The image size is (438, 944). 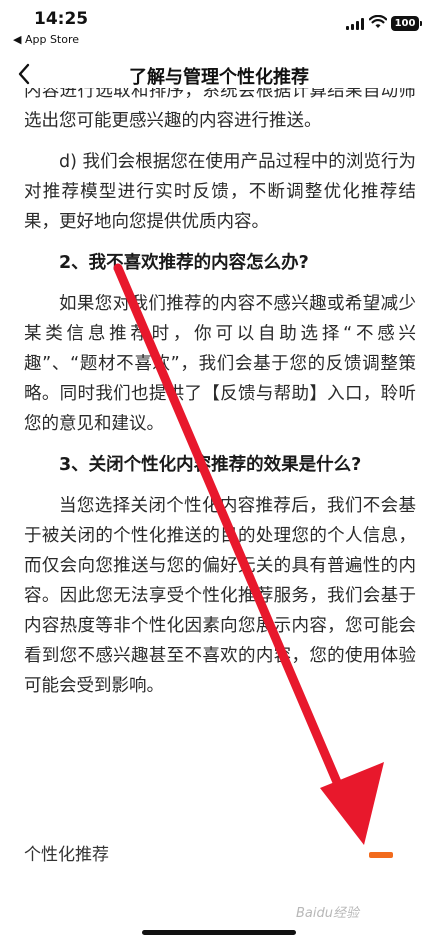 What do you see at coordinates (66, 855) in the screenshot?
I see `personalized-recommendation-label: 个性化推荐` at bounding box center [66, 855].